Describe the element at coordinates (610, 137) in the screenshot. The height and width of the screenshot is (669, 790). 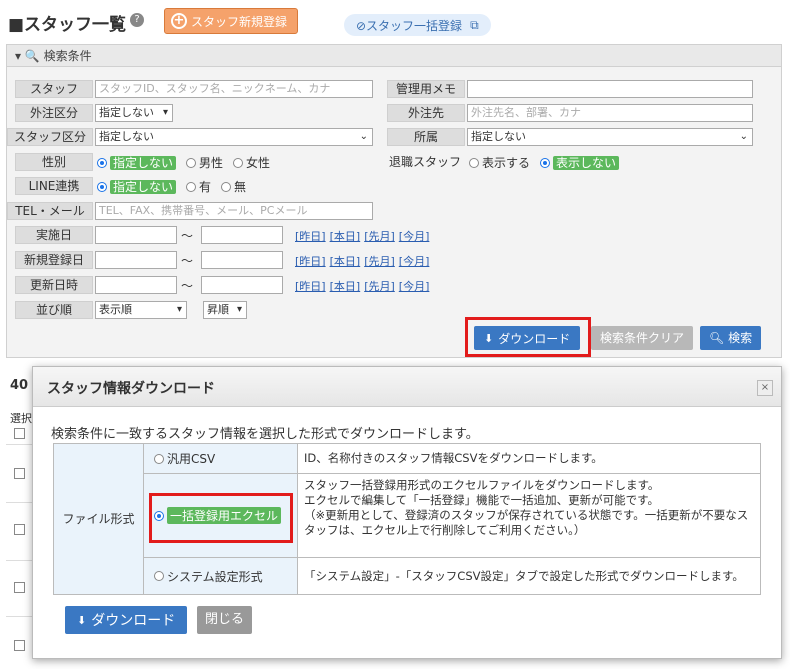
I see `affiliation-select: 指定しない ⌄` at that location.